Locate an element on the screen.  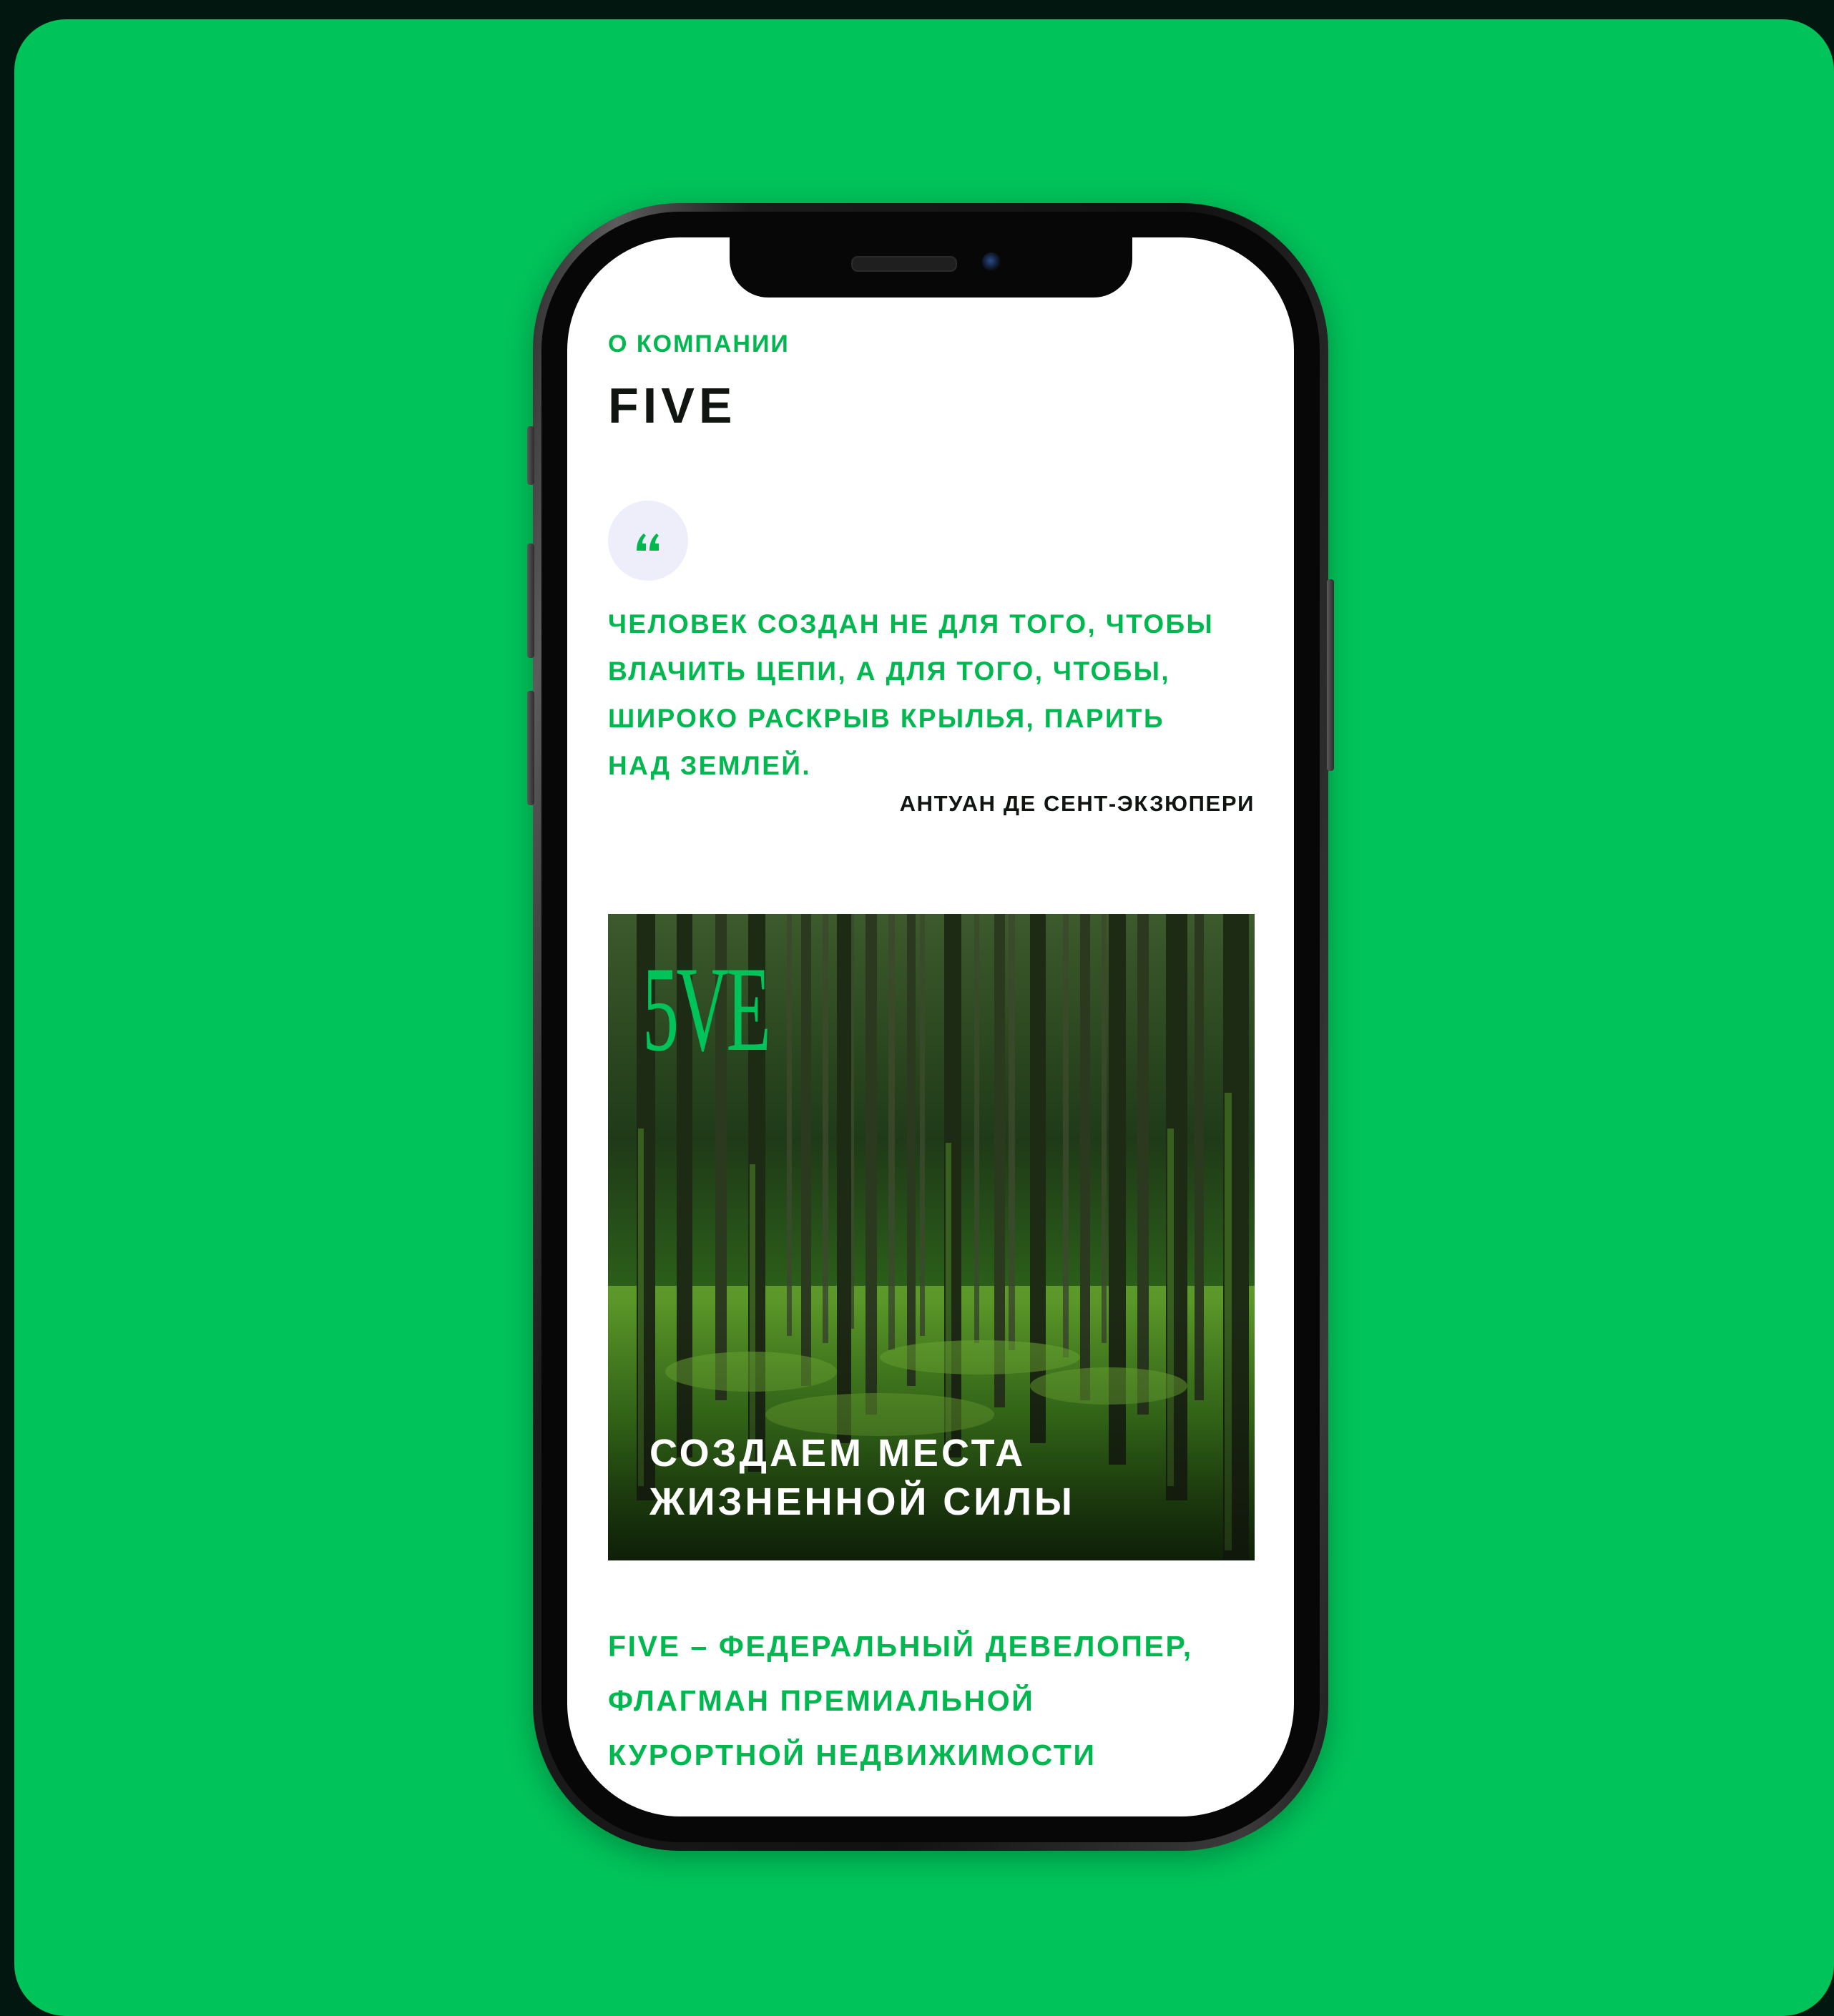
quote-mark-icon is located at coordinates (648, 542).